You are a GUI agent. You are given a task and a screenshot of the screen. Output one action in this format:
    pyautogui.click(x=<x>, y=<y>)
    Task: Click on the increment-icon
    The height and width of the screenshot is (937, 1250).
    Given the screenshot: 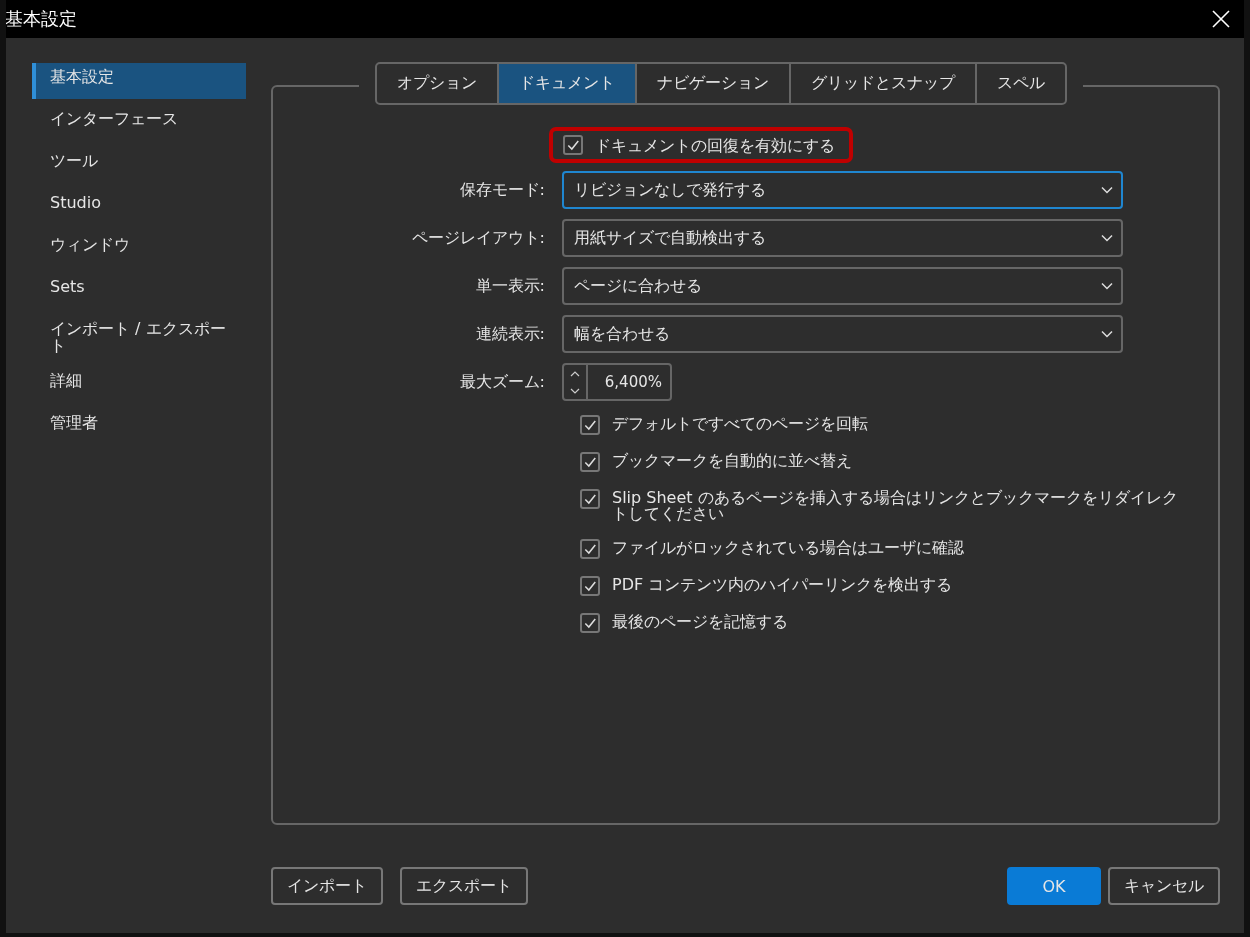 What is the action you would take?
    pyautogui.click(x=575, y=373)
    